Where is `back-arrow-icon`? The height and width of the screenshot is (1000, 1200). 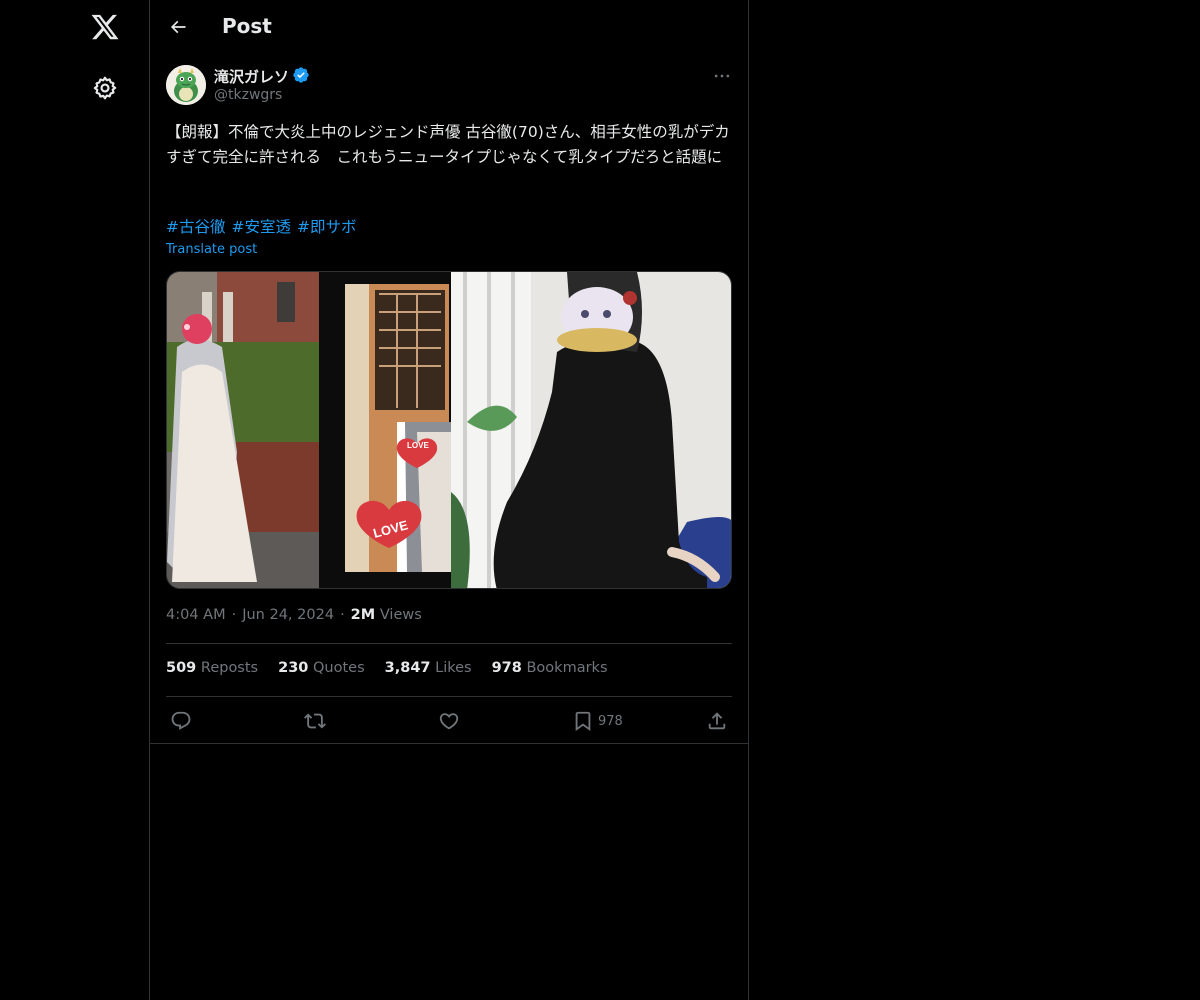
back-arrow-icon is located at coordinates (178, 27).